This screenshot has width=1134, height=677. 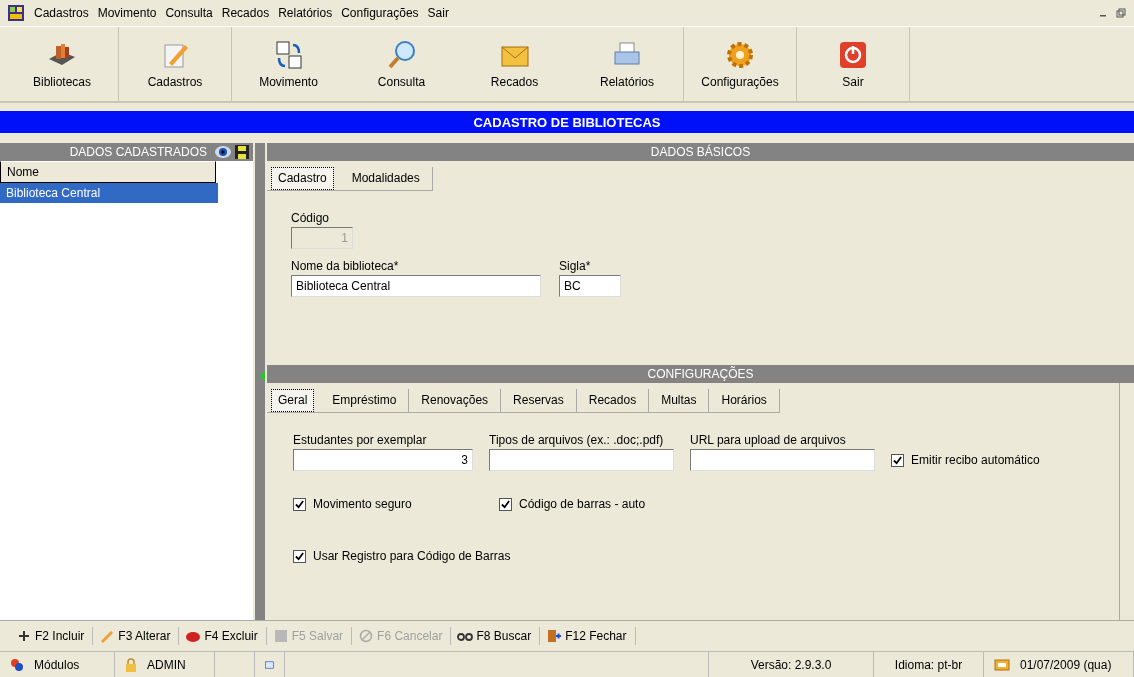 I want to click on field-label: URL para upload de arquivos, so click(x=768, y=440).